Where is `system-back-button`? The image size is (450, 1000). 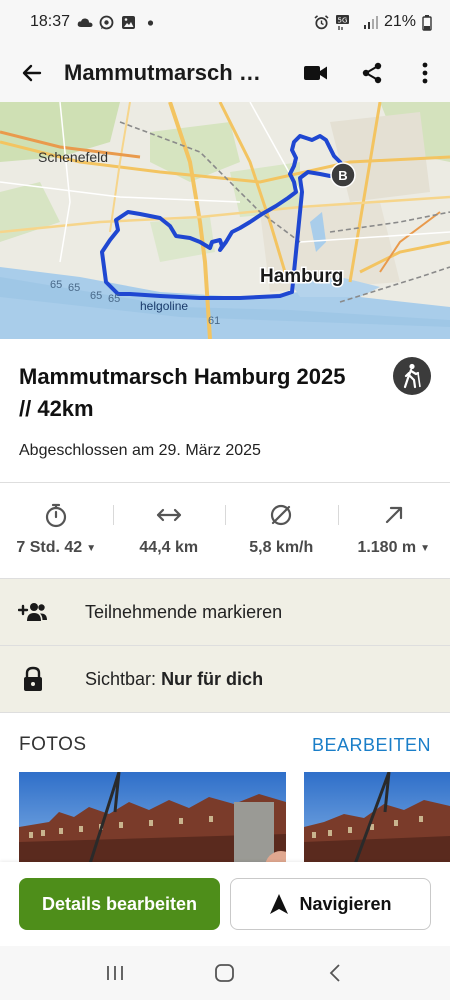
system-back-button is located at coordinates (335, 973).